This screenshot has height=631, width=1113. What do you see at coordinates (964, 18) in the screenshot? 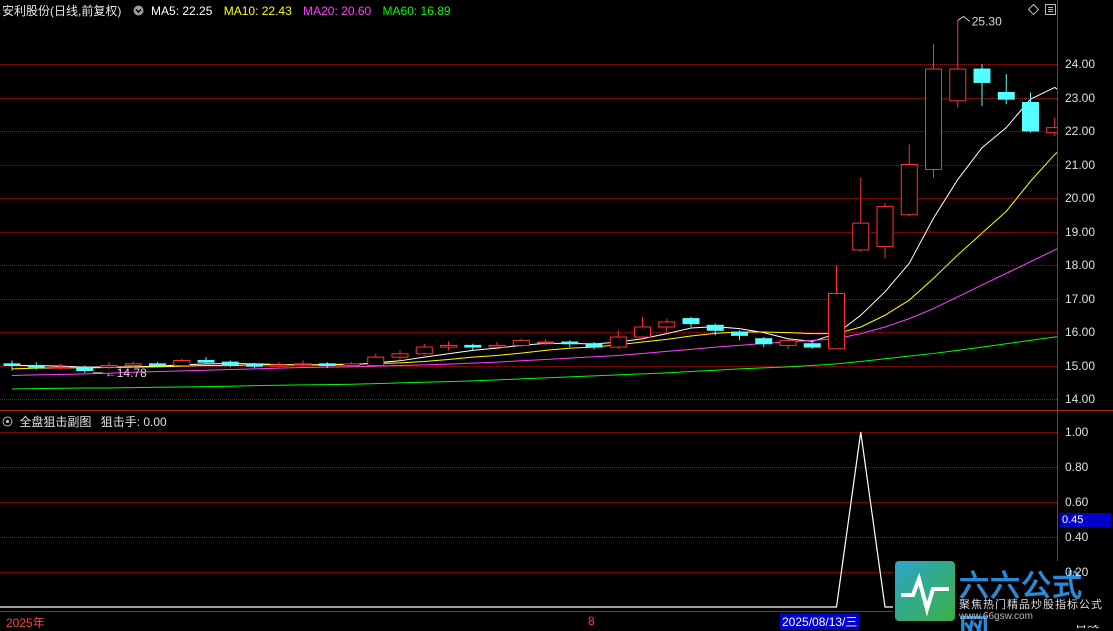
I see `high-marker` at bounding box center [964, 18].